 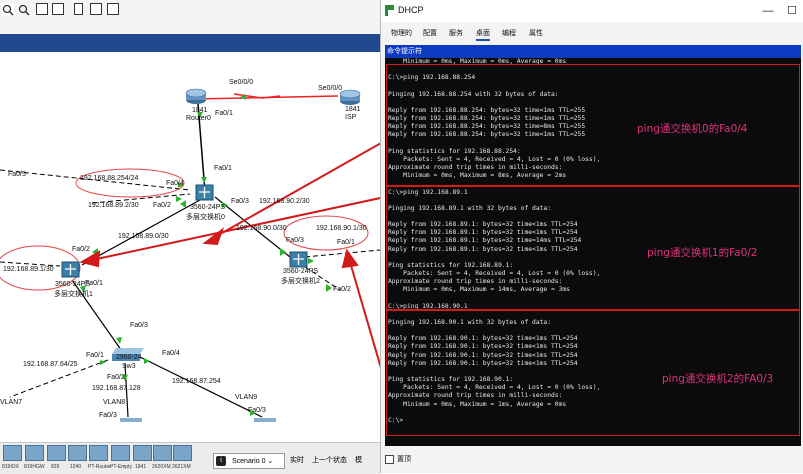 I want to click on device-pt-empty-icon, so click(x=120, y=453).